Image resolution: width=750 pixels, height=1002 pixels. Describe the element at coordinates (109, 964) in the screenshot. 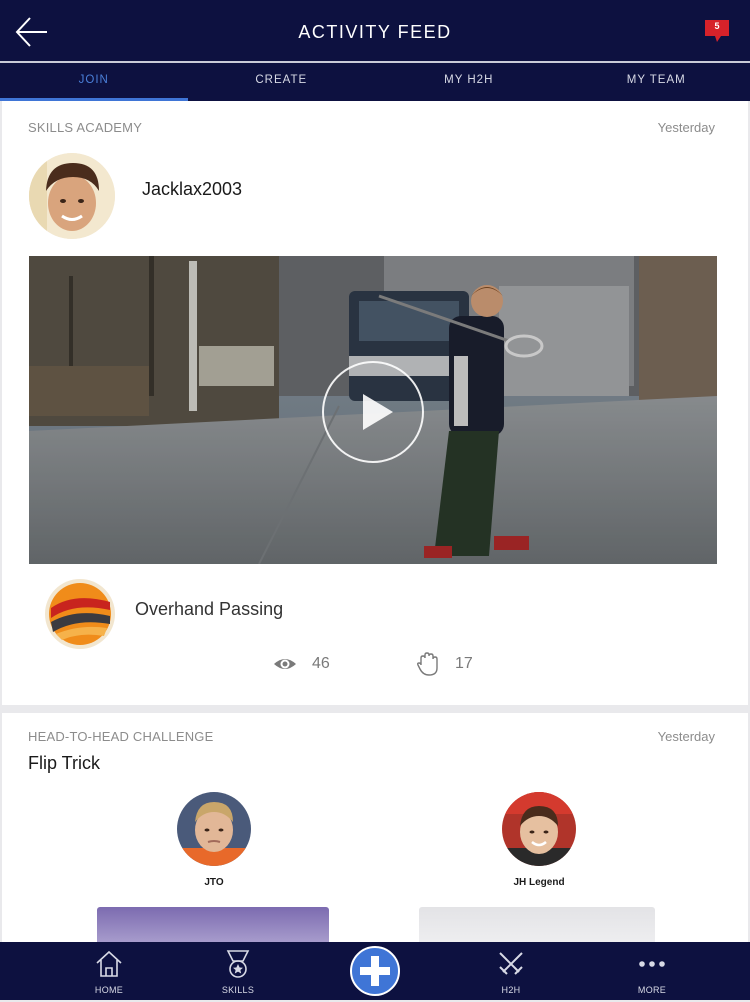

I see `home-icon` at that location.